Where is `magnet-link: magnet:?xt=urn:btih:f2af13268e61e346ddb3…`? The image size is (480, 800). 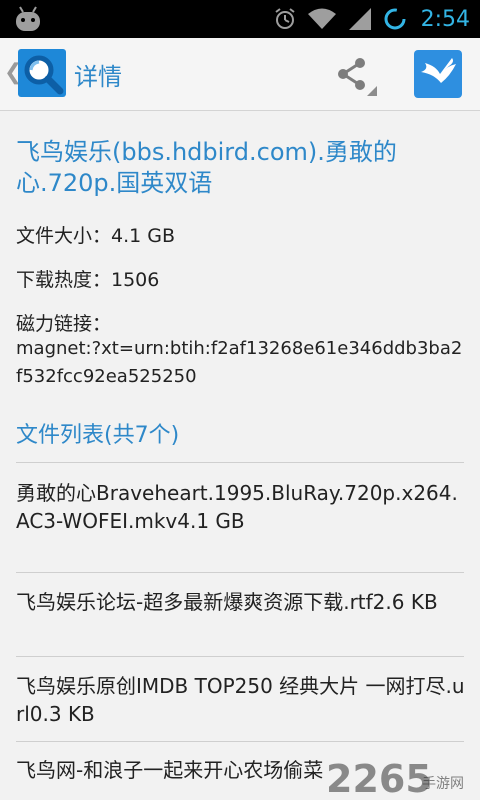 magnet-link: magnet:?xt=urn:btih:f2af13268e61e346ddb3… is located at coordinates (241, 363).